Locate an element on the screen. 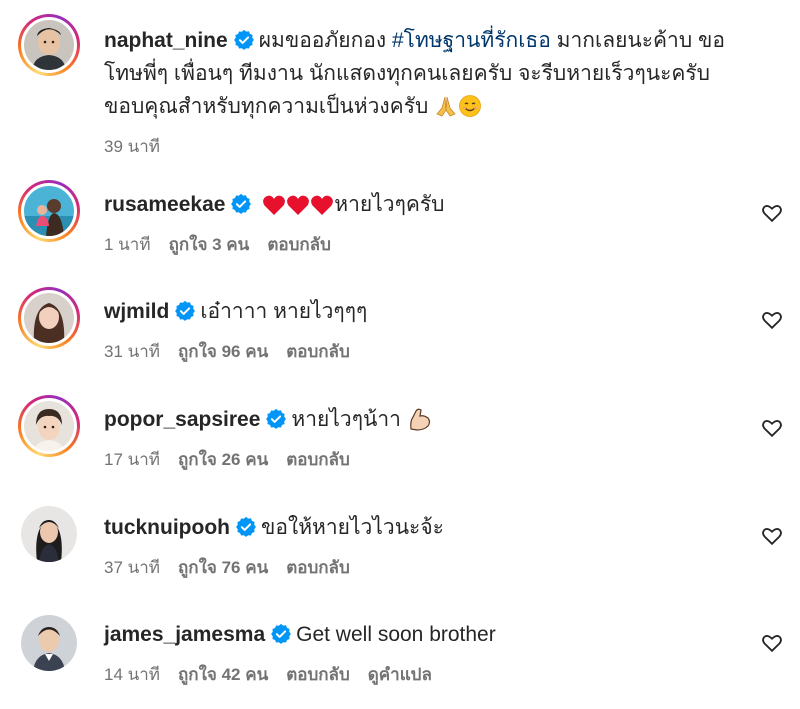 The image size is (800, 709). smiling-face-emoji is located at coordinates (470, 106).